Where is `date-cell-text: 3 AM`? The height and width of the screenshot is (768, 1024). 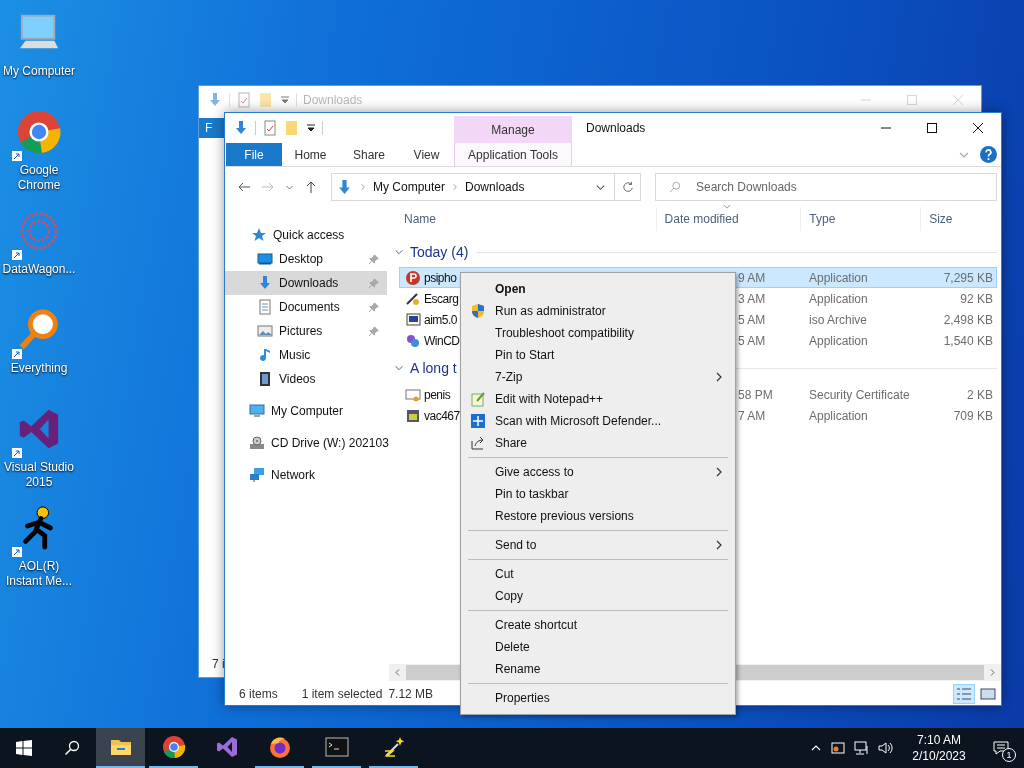 date-cell-text: 3 AM is located at coordinates (752, 299).